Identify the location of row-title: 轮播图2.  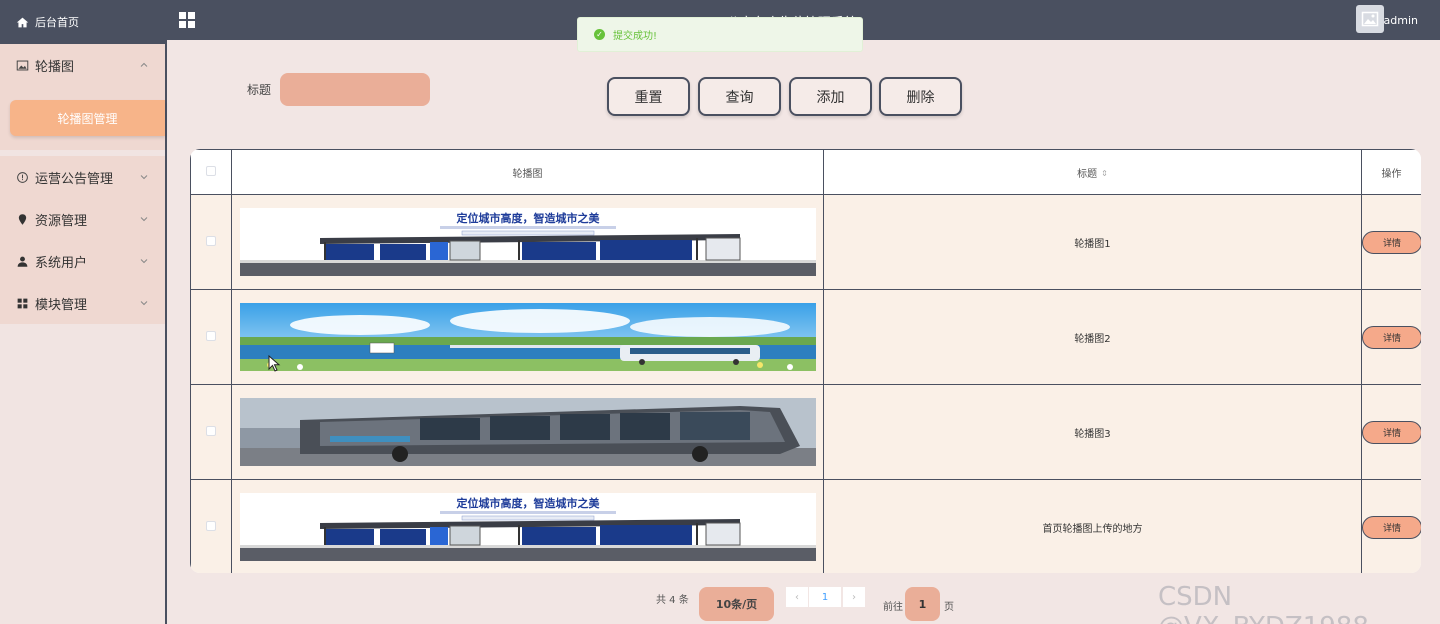
(1092, 337).